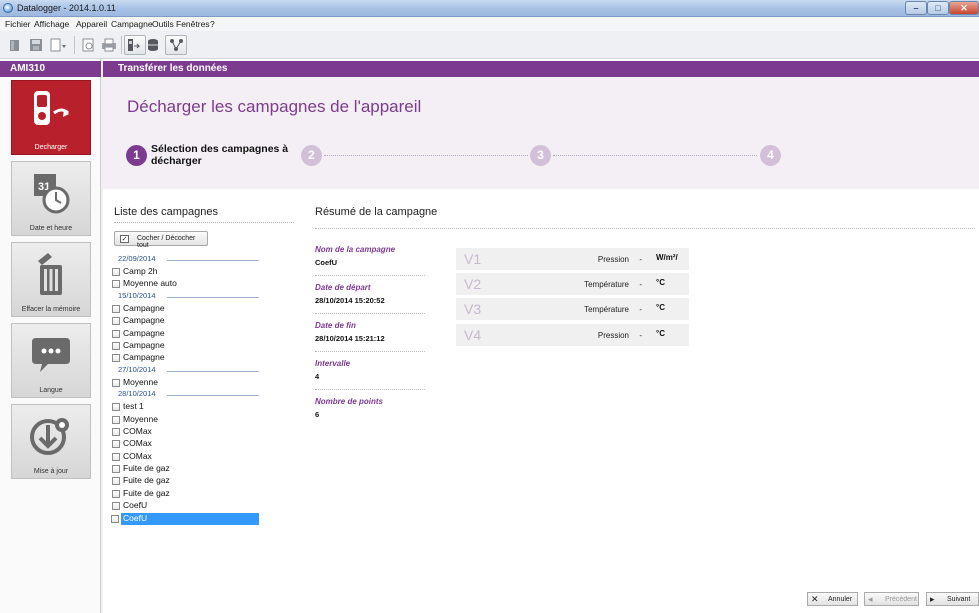  What do you see at coordinates (473, 259) in the screenshot?
I see `channel-id: V1` at bounding box center [473, 259].